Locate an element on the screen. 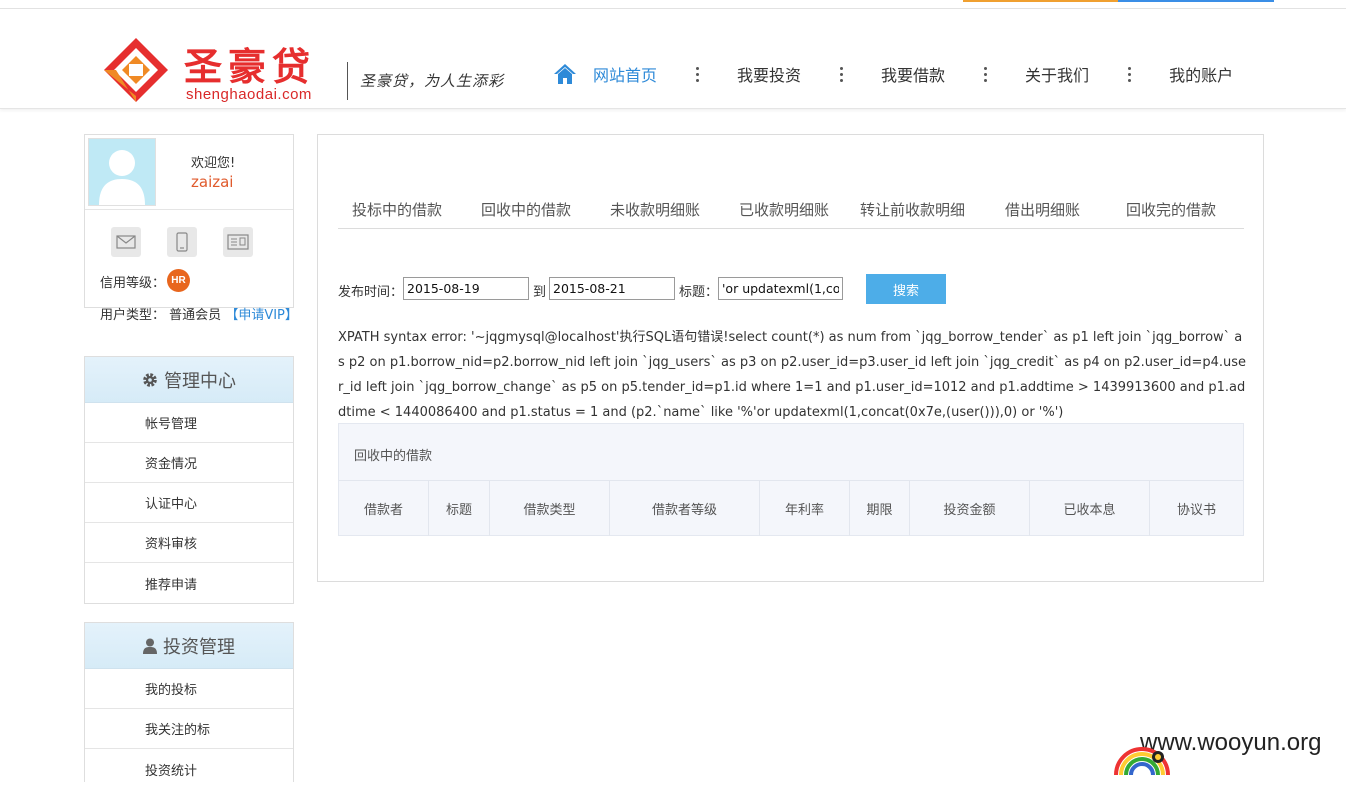 The image size is (1346, 789). table-header-row: 借款者 标题 借款类型 借款者等级 年利率 期限 投资金额 已收本息 协议书 is located at coordinates (791, 508).